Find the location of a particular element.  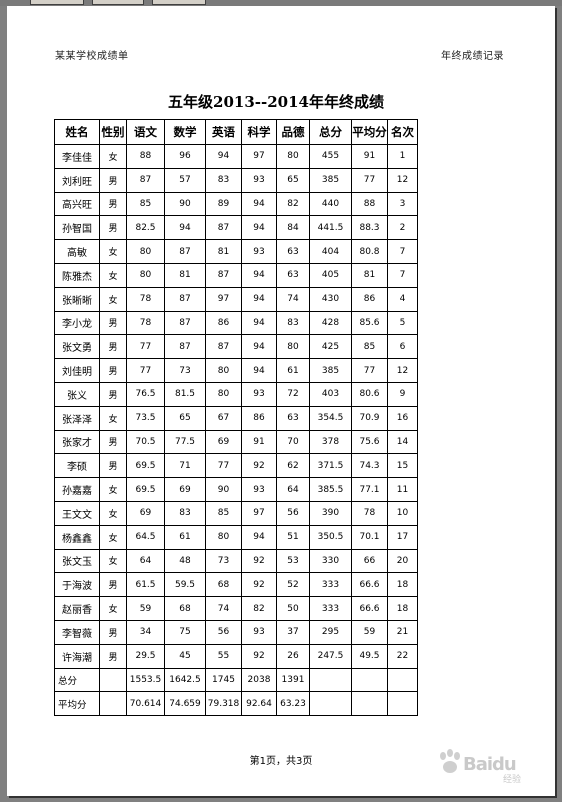

table-row: 张文玉女 64 48 73 92 53 330 66 20 is located at coordinates (236, 561).